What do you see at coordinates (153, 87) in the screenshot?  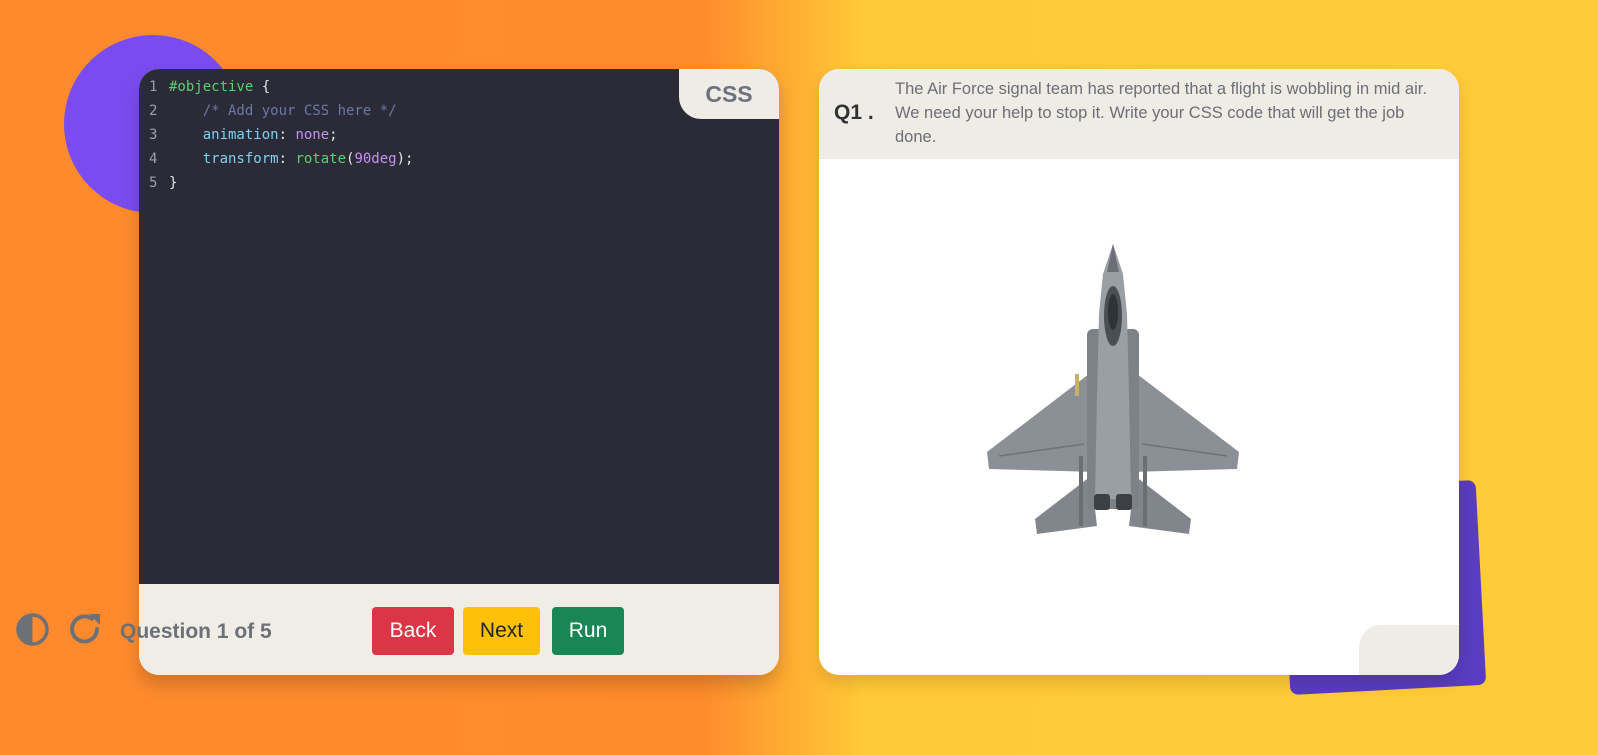 I see `line-number: 1` at bounding box center [153, 87].